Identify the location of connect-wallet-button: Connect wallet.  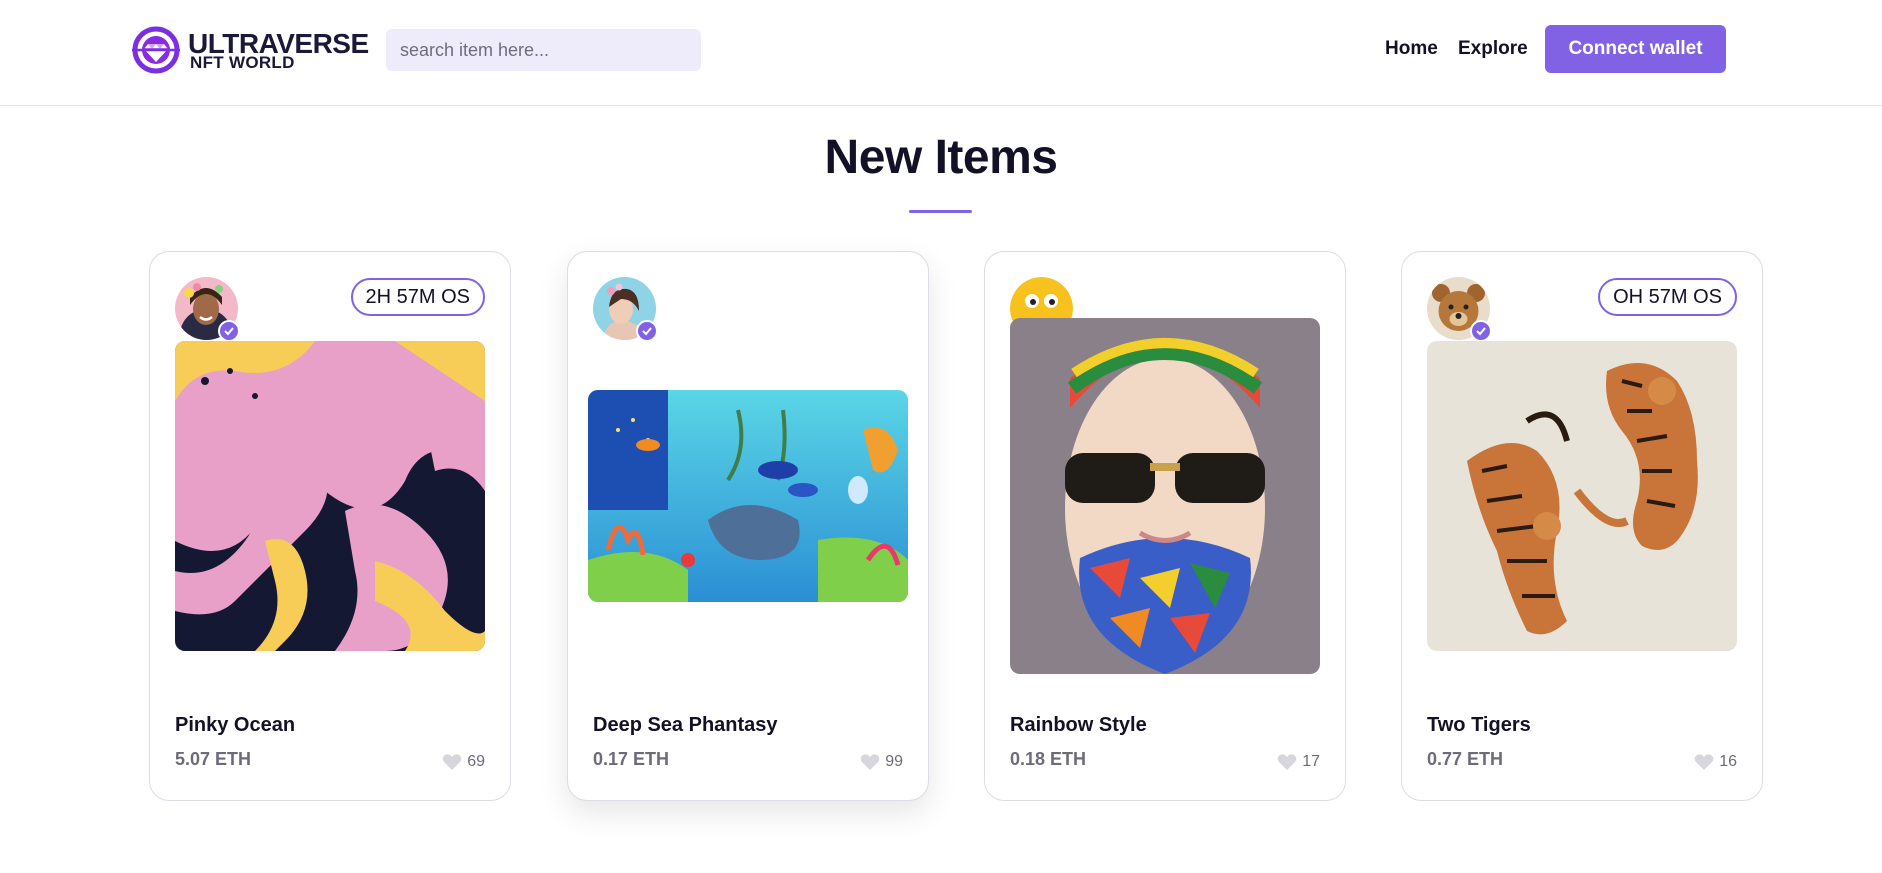
(1635, 49).